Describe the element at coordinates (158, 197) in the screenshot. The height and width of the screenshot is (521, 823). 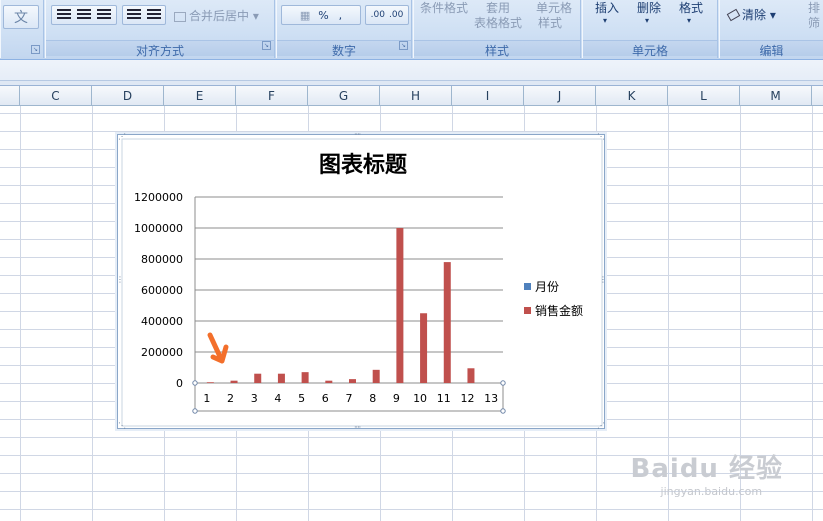
I see `y-tick-label: 1200000` at that location.